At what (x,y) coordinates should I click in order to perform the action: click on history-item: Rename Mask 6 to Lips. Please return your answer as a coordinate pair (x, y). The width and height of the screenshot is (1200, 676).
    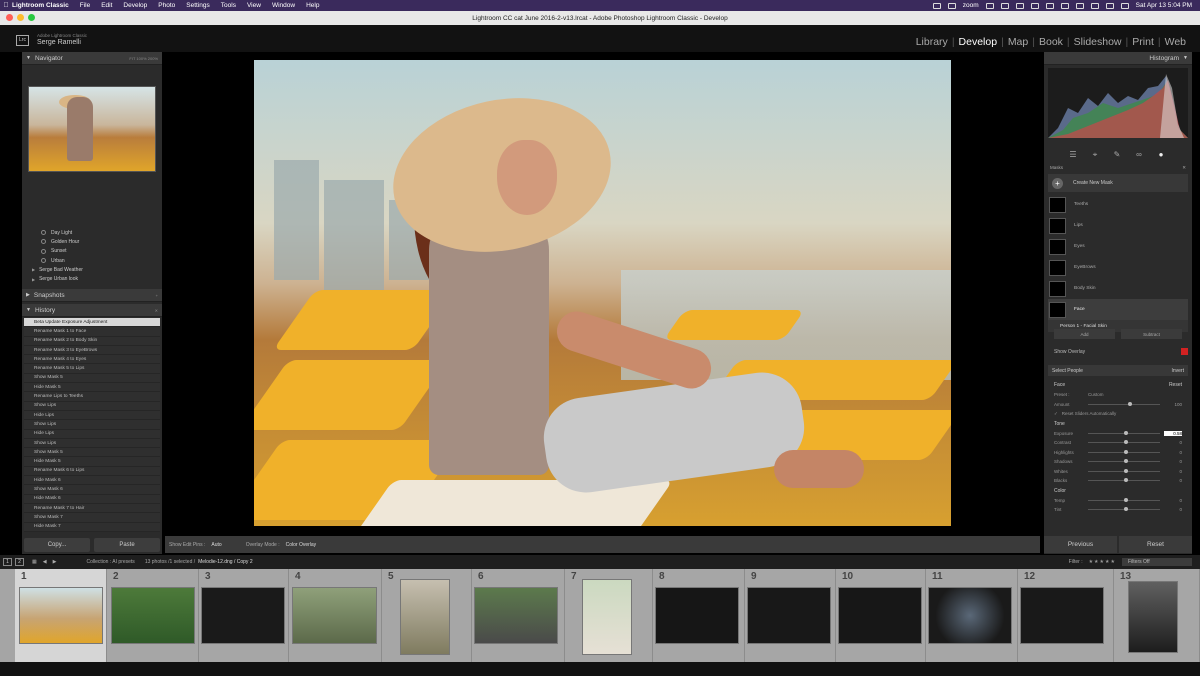
    Looking at the image, I should click on (92, 471).